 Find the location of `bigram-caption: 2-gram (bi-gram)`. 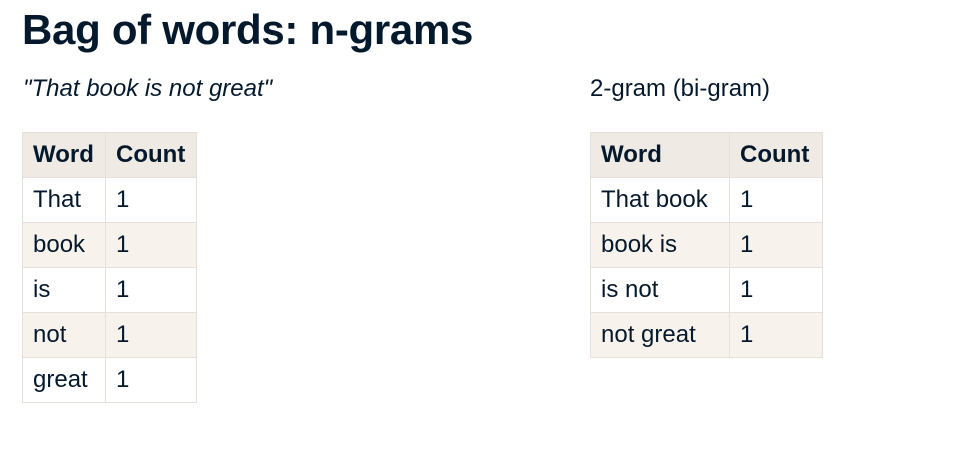

bigram-caption: 2-gram (bi-gram) is located at coordinates (680, 88).